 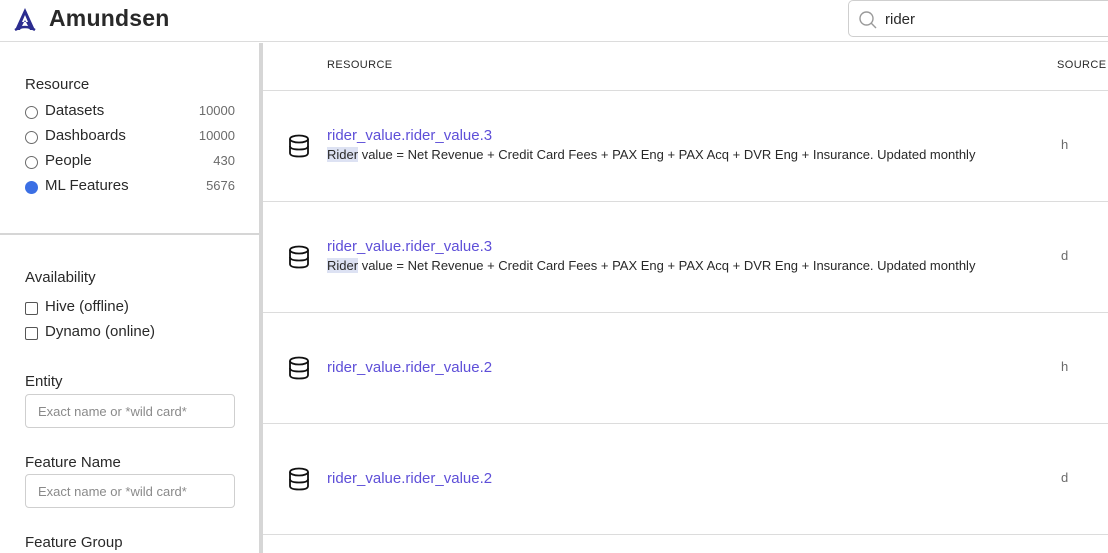 I want to click on resource-count: 5676, so click(x=220, y=185).